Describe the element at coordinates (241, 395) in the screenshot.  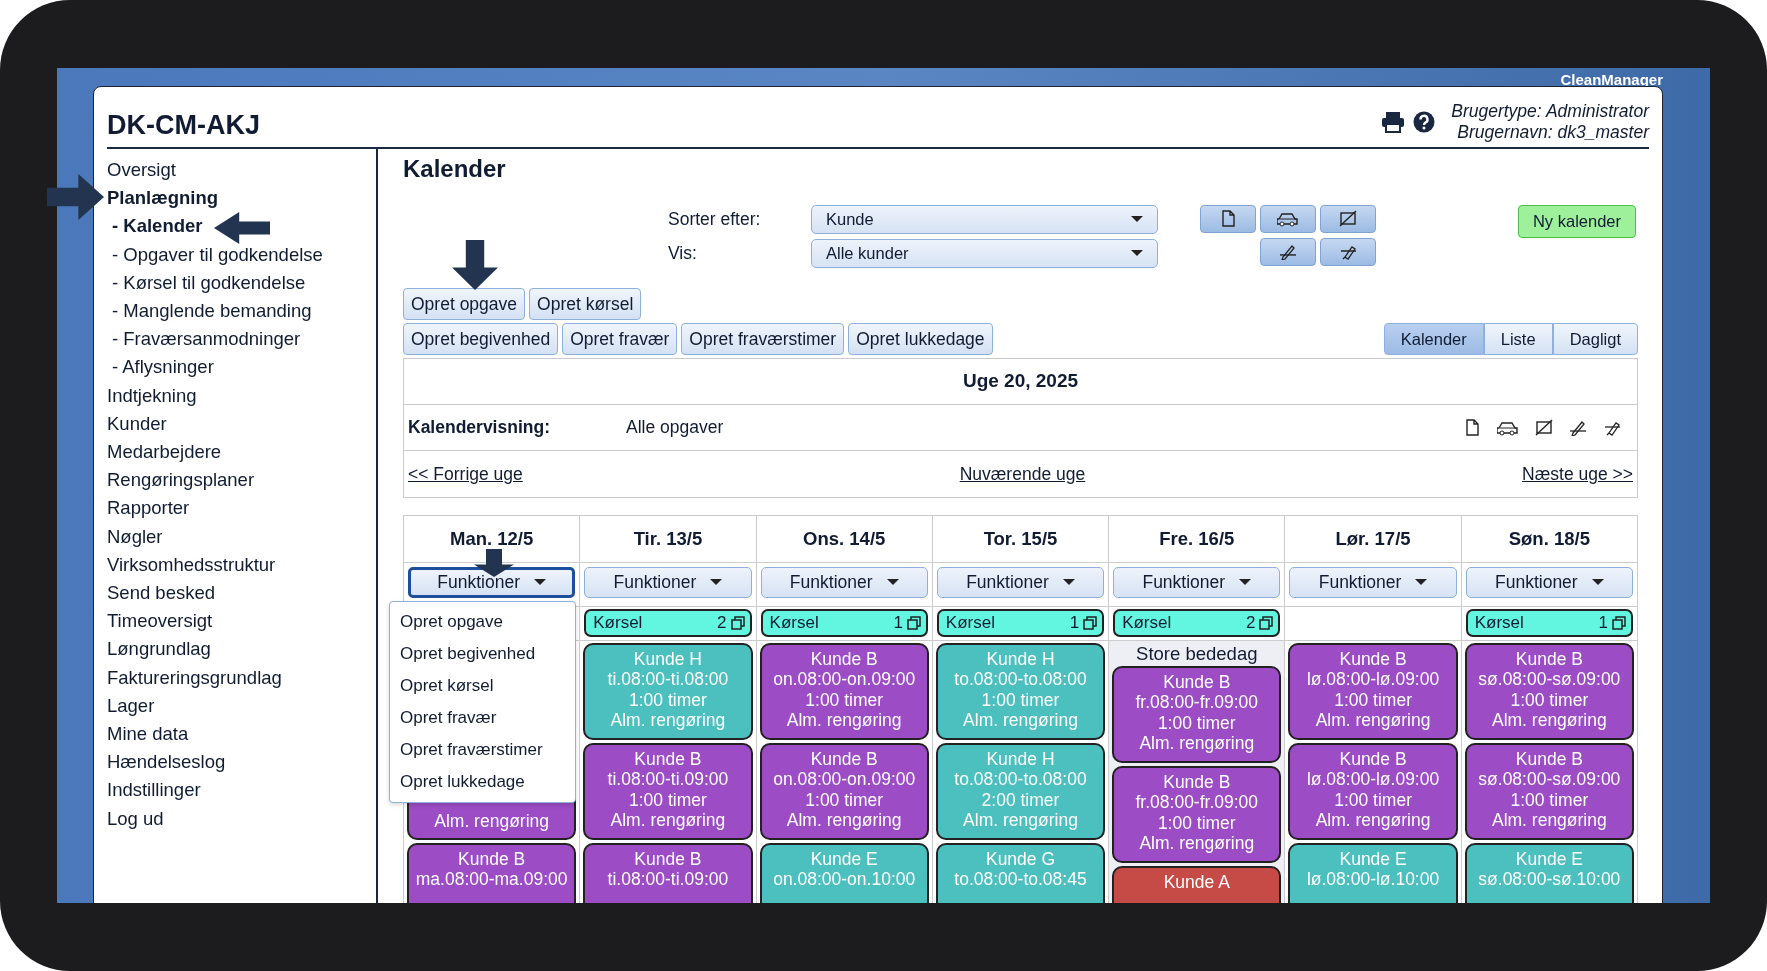
I see `sidebar-item: Indtjekning` at that location.